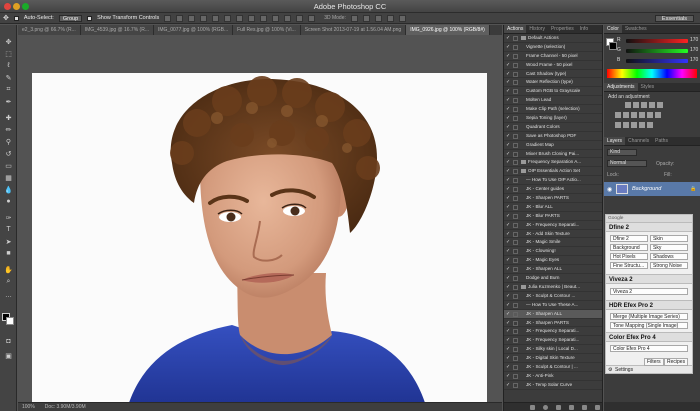  I want to click on filters-tab: Filters, so click(654, 362).